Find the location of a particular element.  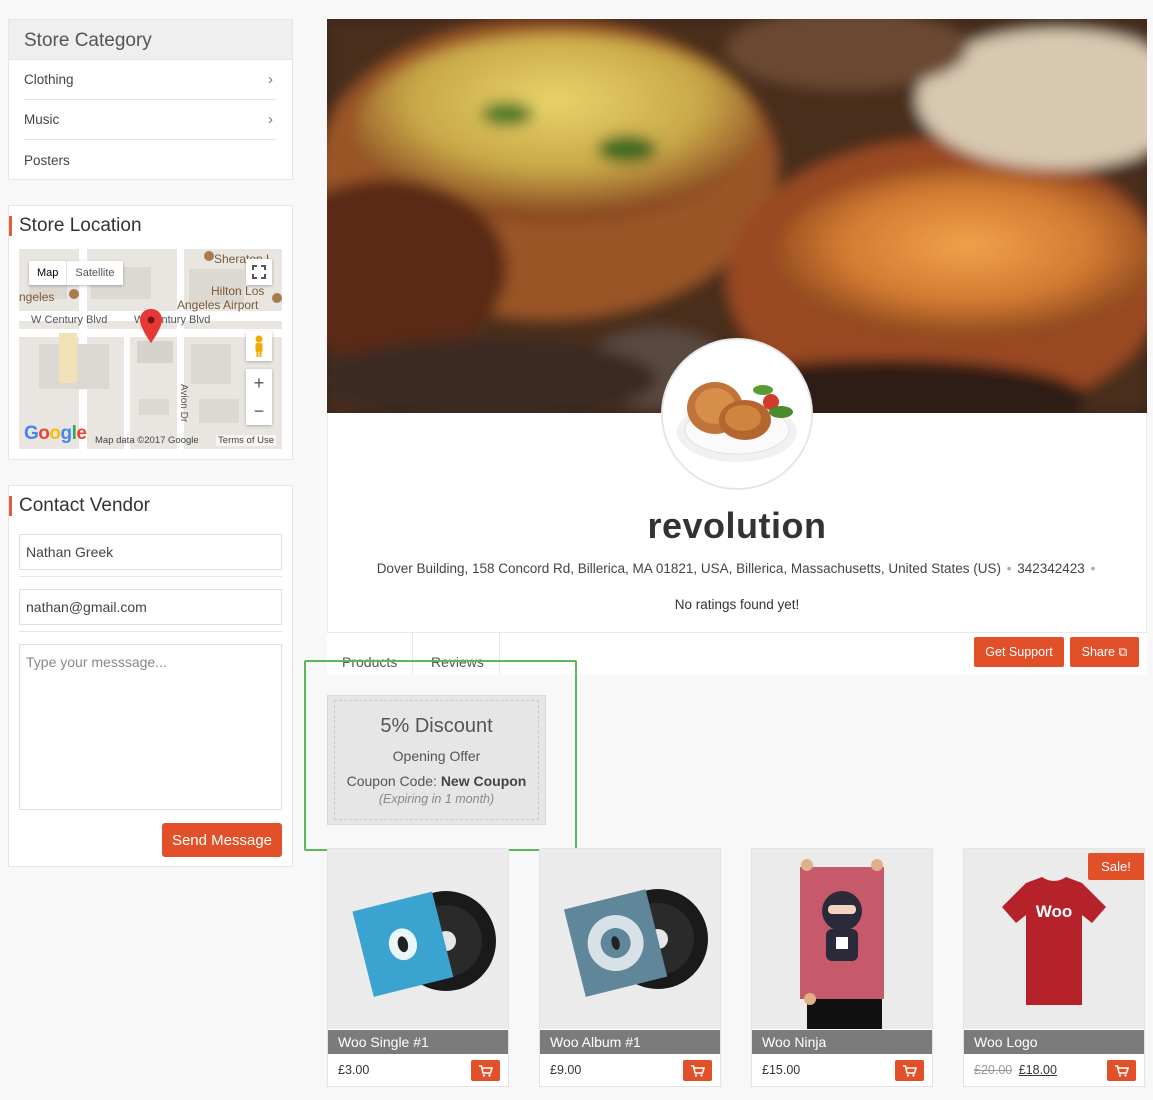

product-card: Woo Ninja £15.00 is located at coordinates (842, 967).